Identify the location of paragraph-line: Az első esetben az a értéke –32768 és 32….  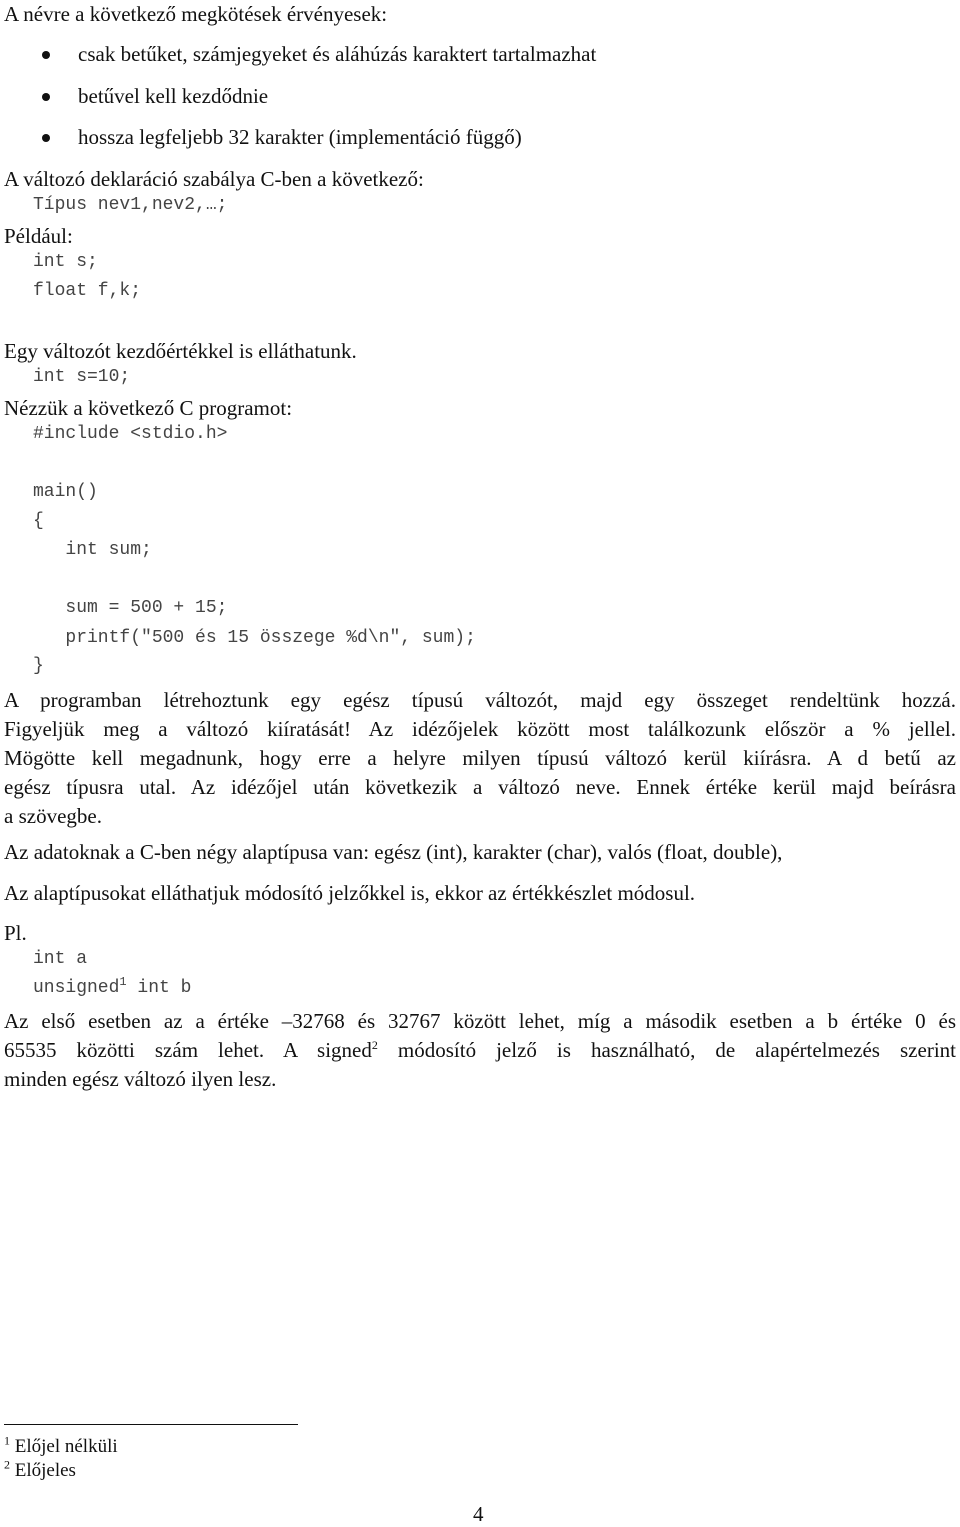
(480, 1021).